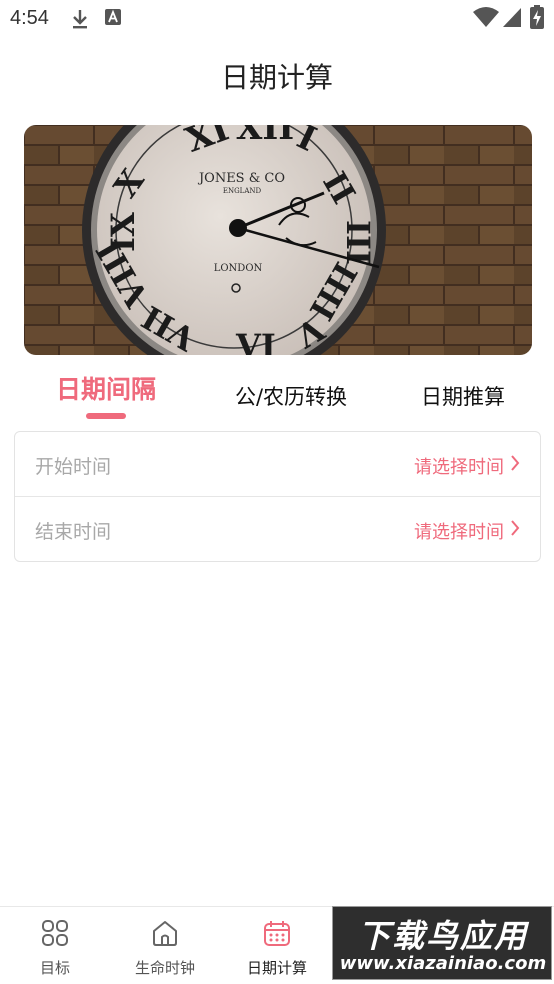  Describe the element at coordinates (54, 968) in the screenshot. I see `nav-label-goals: 目标` at that location.